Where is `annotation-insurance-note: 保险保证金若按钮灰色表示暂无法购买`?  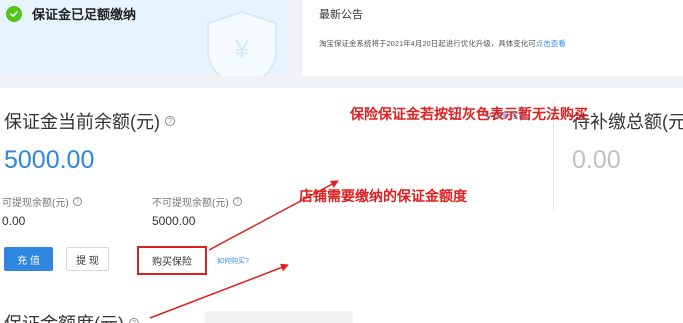
annotation-insurance-note: 保险保证金若按钮灰色表示暂无法购买 is located at coordinates (469, 114).